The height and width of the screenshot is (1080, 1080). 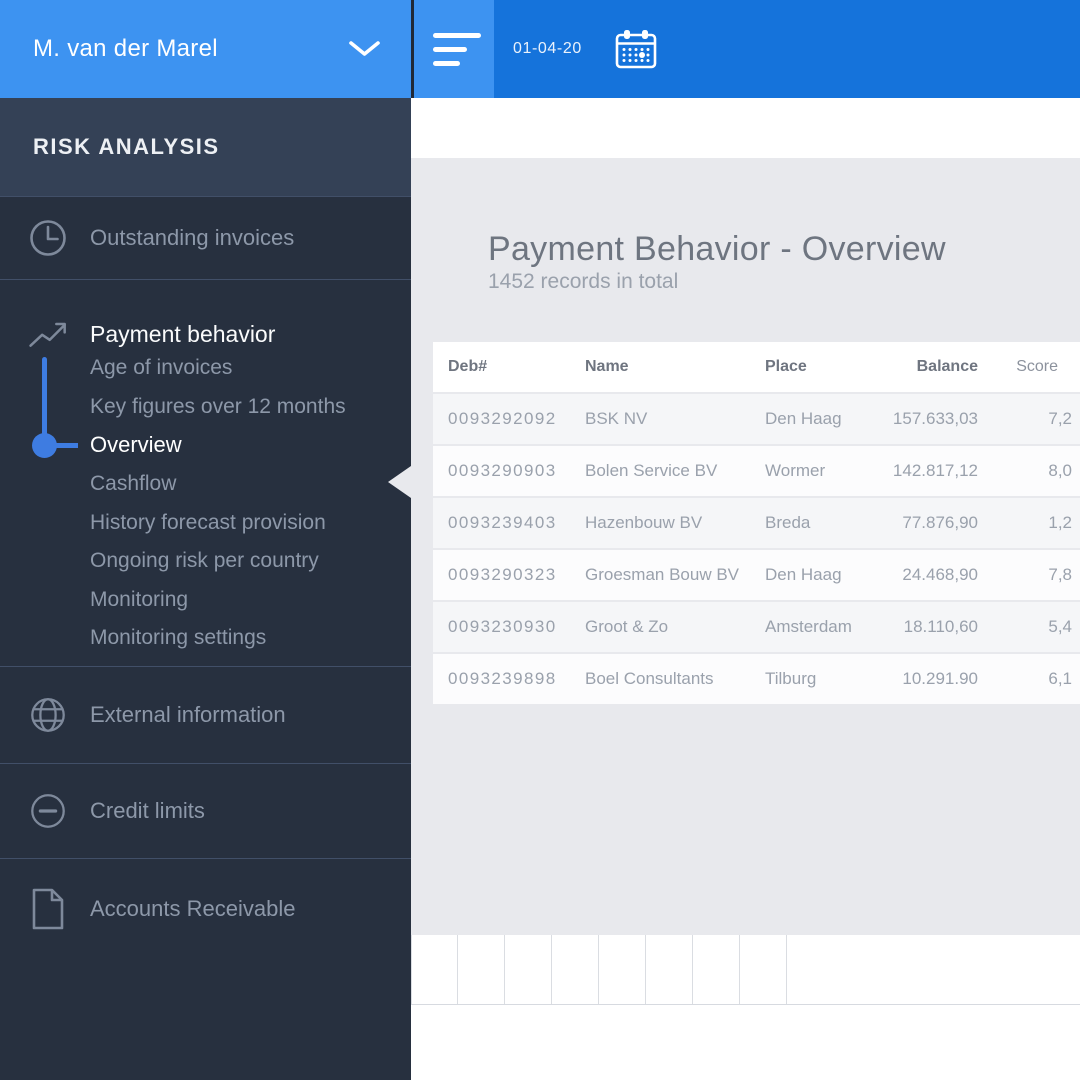 I want to click on cell-name: Groot & Zo, so click(x=675, y=626).